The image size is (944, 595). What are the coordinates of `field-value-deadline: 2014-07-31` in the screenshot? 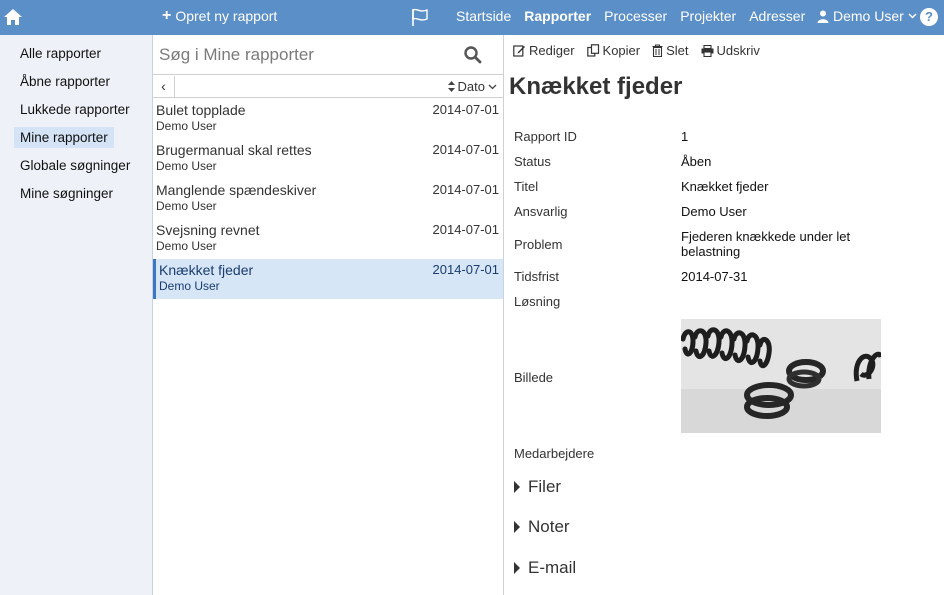 It's located at (714, 276).